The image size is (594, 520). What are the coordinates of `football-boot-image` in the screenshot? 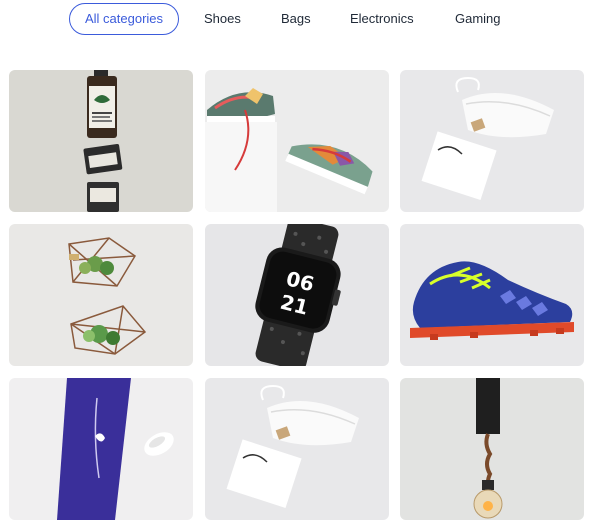 It's located at (492, 295).